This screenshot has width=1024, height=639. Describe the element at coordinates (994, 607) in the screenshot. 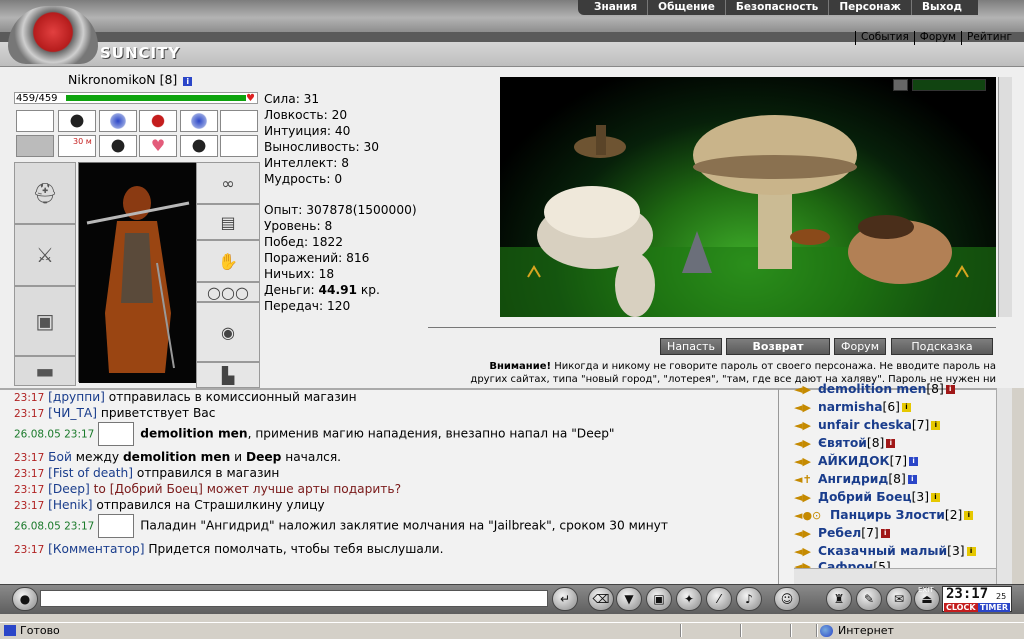

I see `timer-label: TIMER` at that location.